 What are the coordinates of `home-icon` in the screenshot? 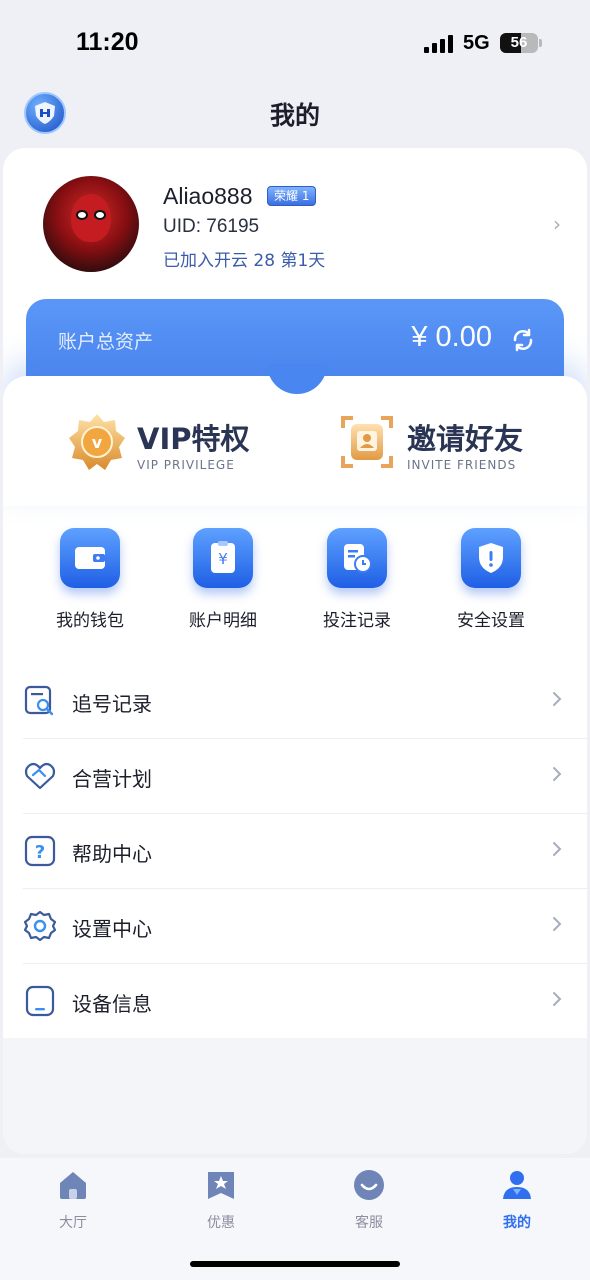 It's located at (73, 1185).